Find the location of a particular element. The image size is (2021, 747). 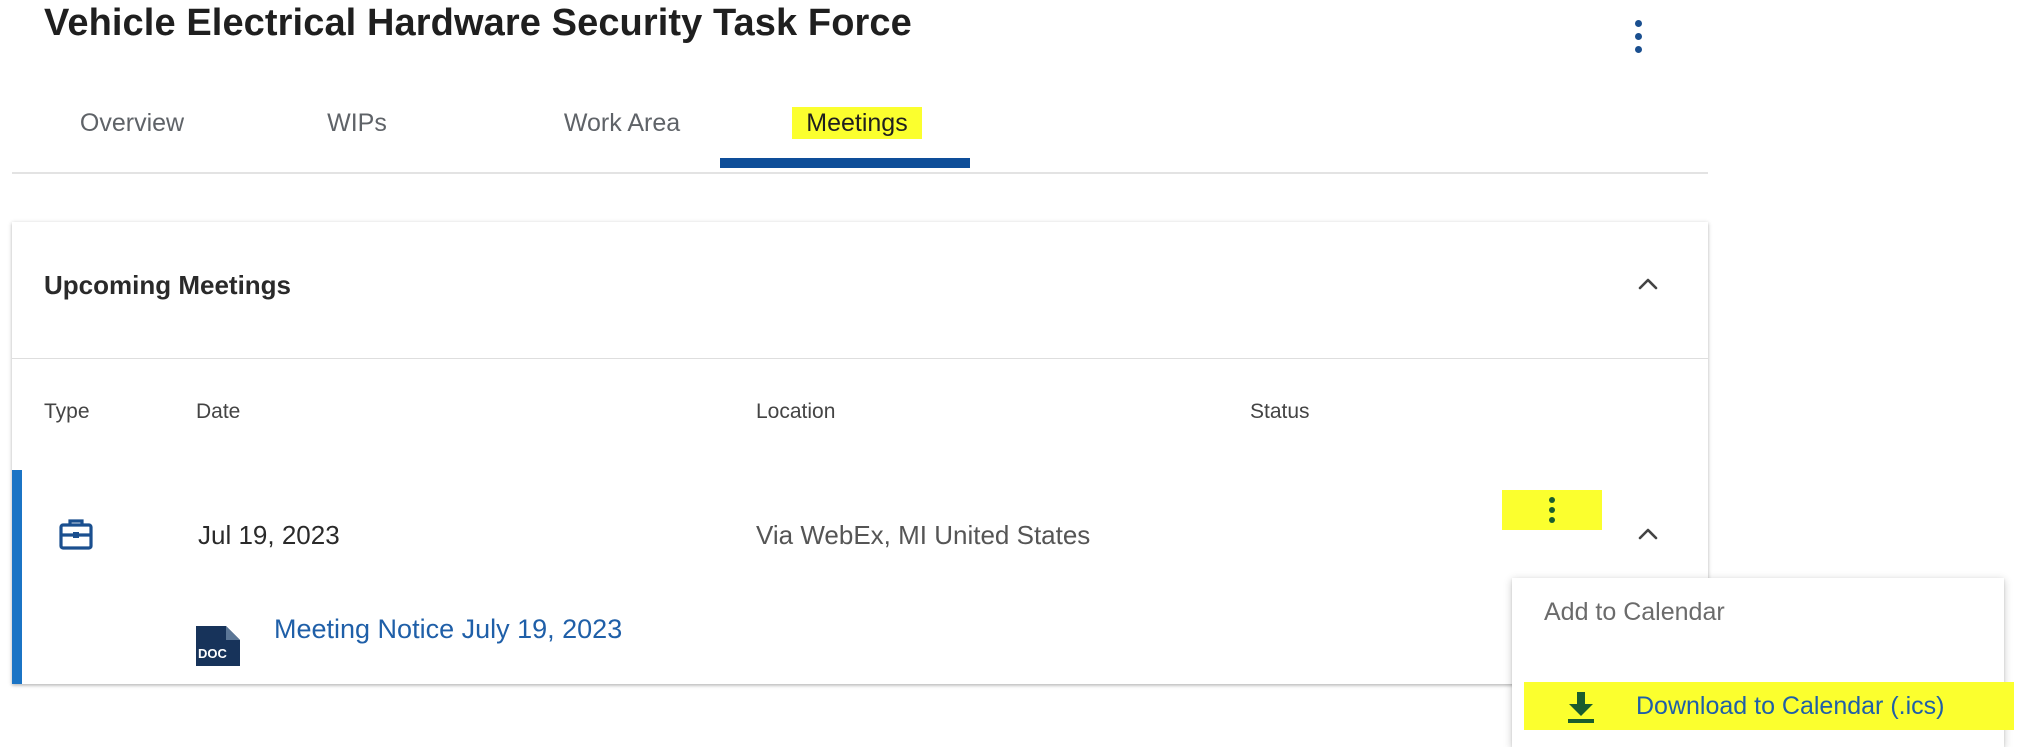

download-to-calendar-item: Download to Calendar (.ics) is located at coordinates (1769, 706).